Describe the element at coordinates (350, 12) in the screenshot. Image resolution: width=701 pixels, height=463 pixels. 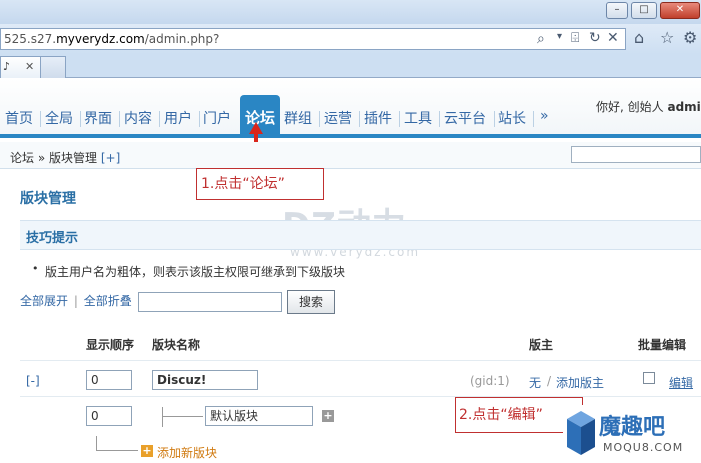
I see `window-titlebar: – □ ✕` at that location.